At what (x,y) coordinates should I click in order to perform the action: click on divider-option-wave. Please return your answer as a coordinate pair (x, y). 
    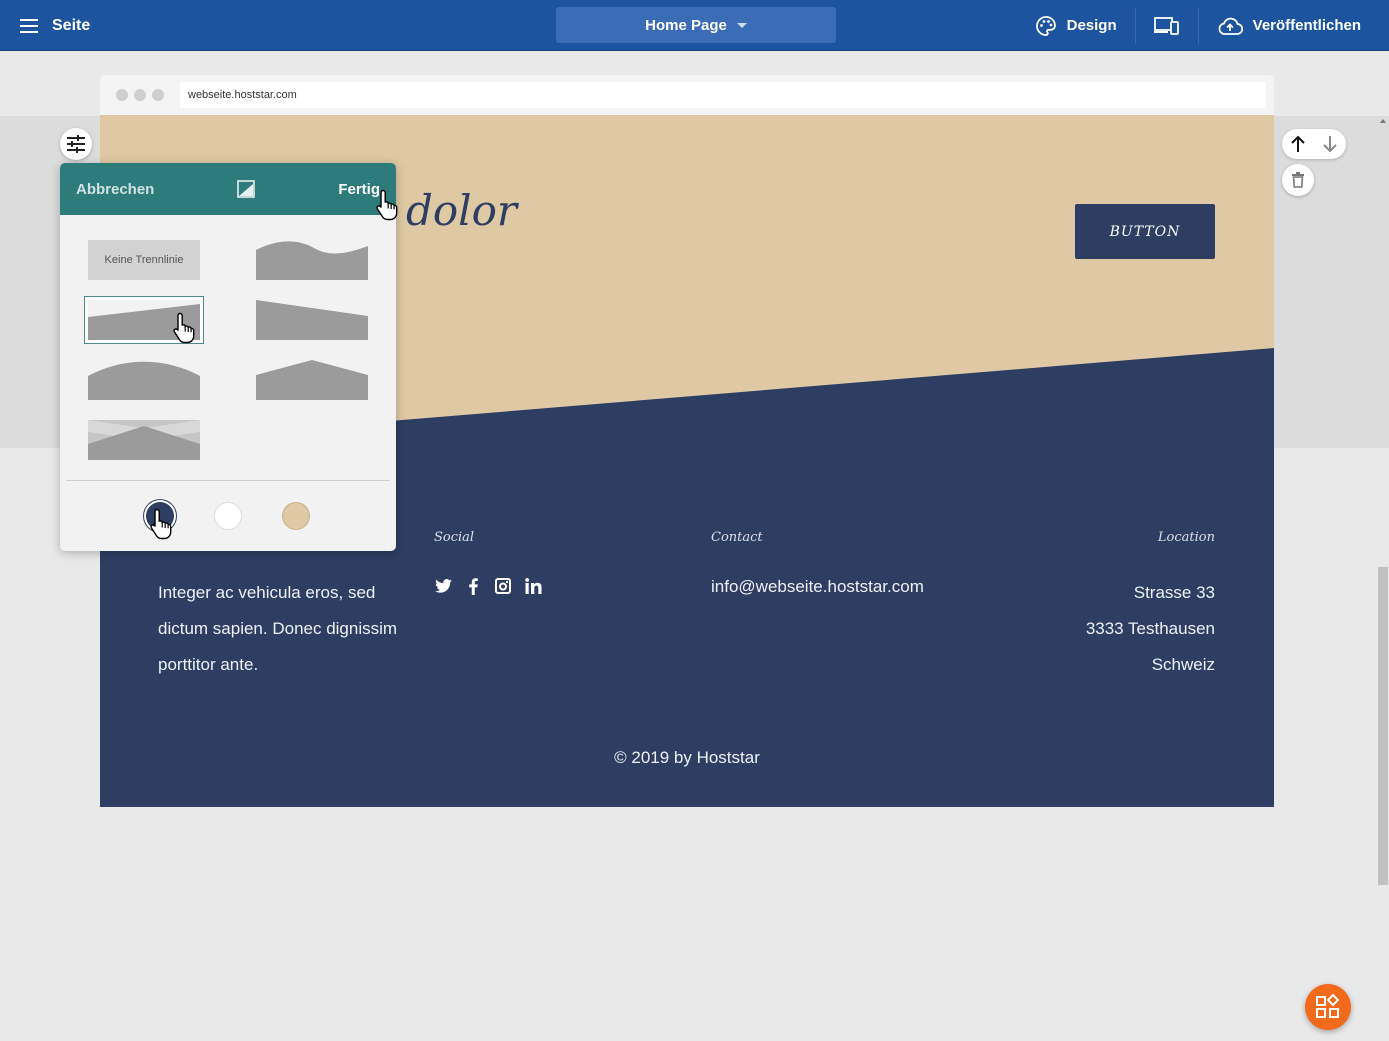
    Looking at the image, I should click on (312, 260).